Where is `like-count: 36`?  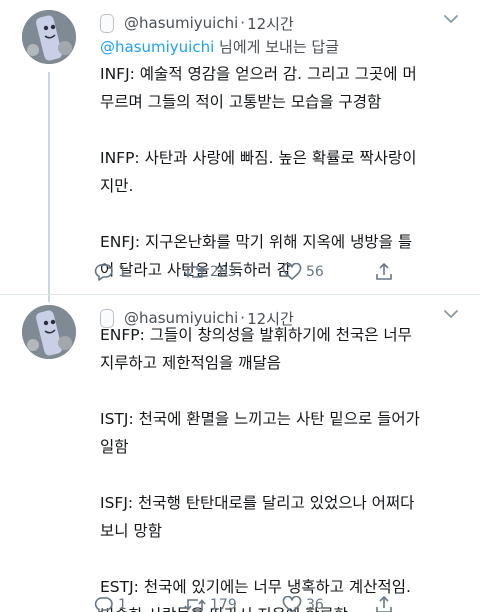
like-count: 36 is located at coordinates (315, 604).